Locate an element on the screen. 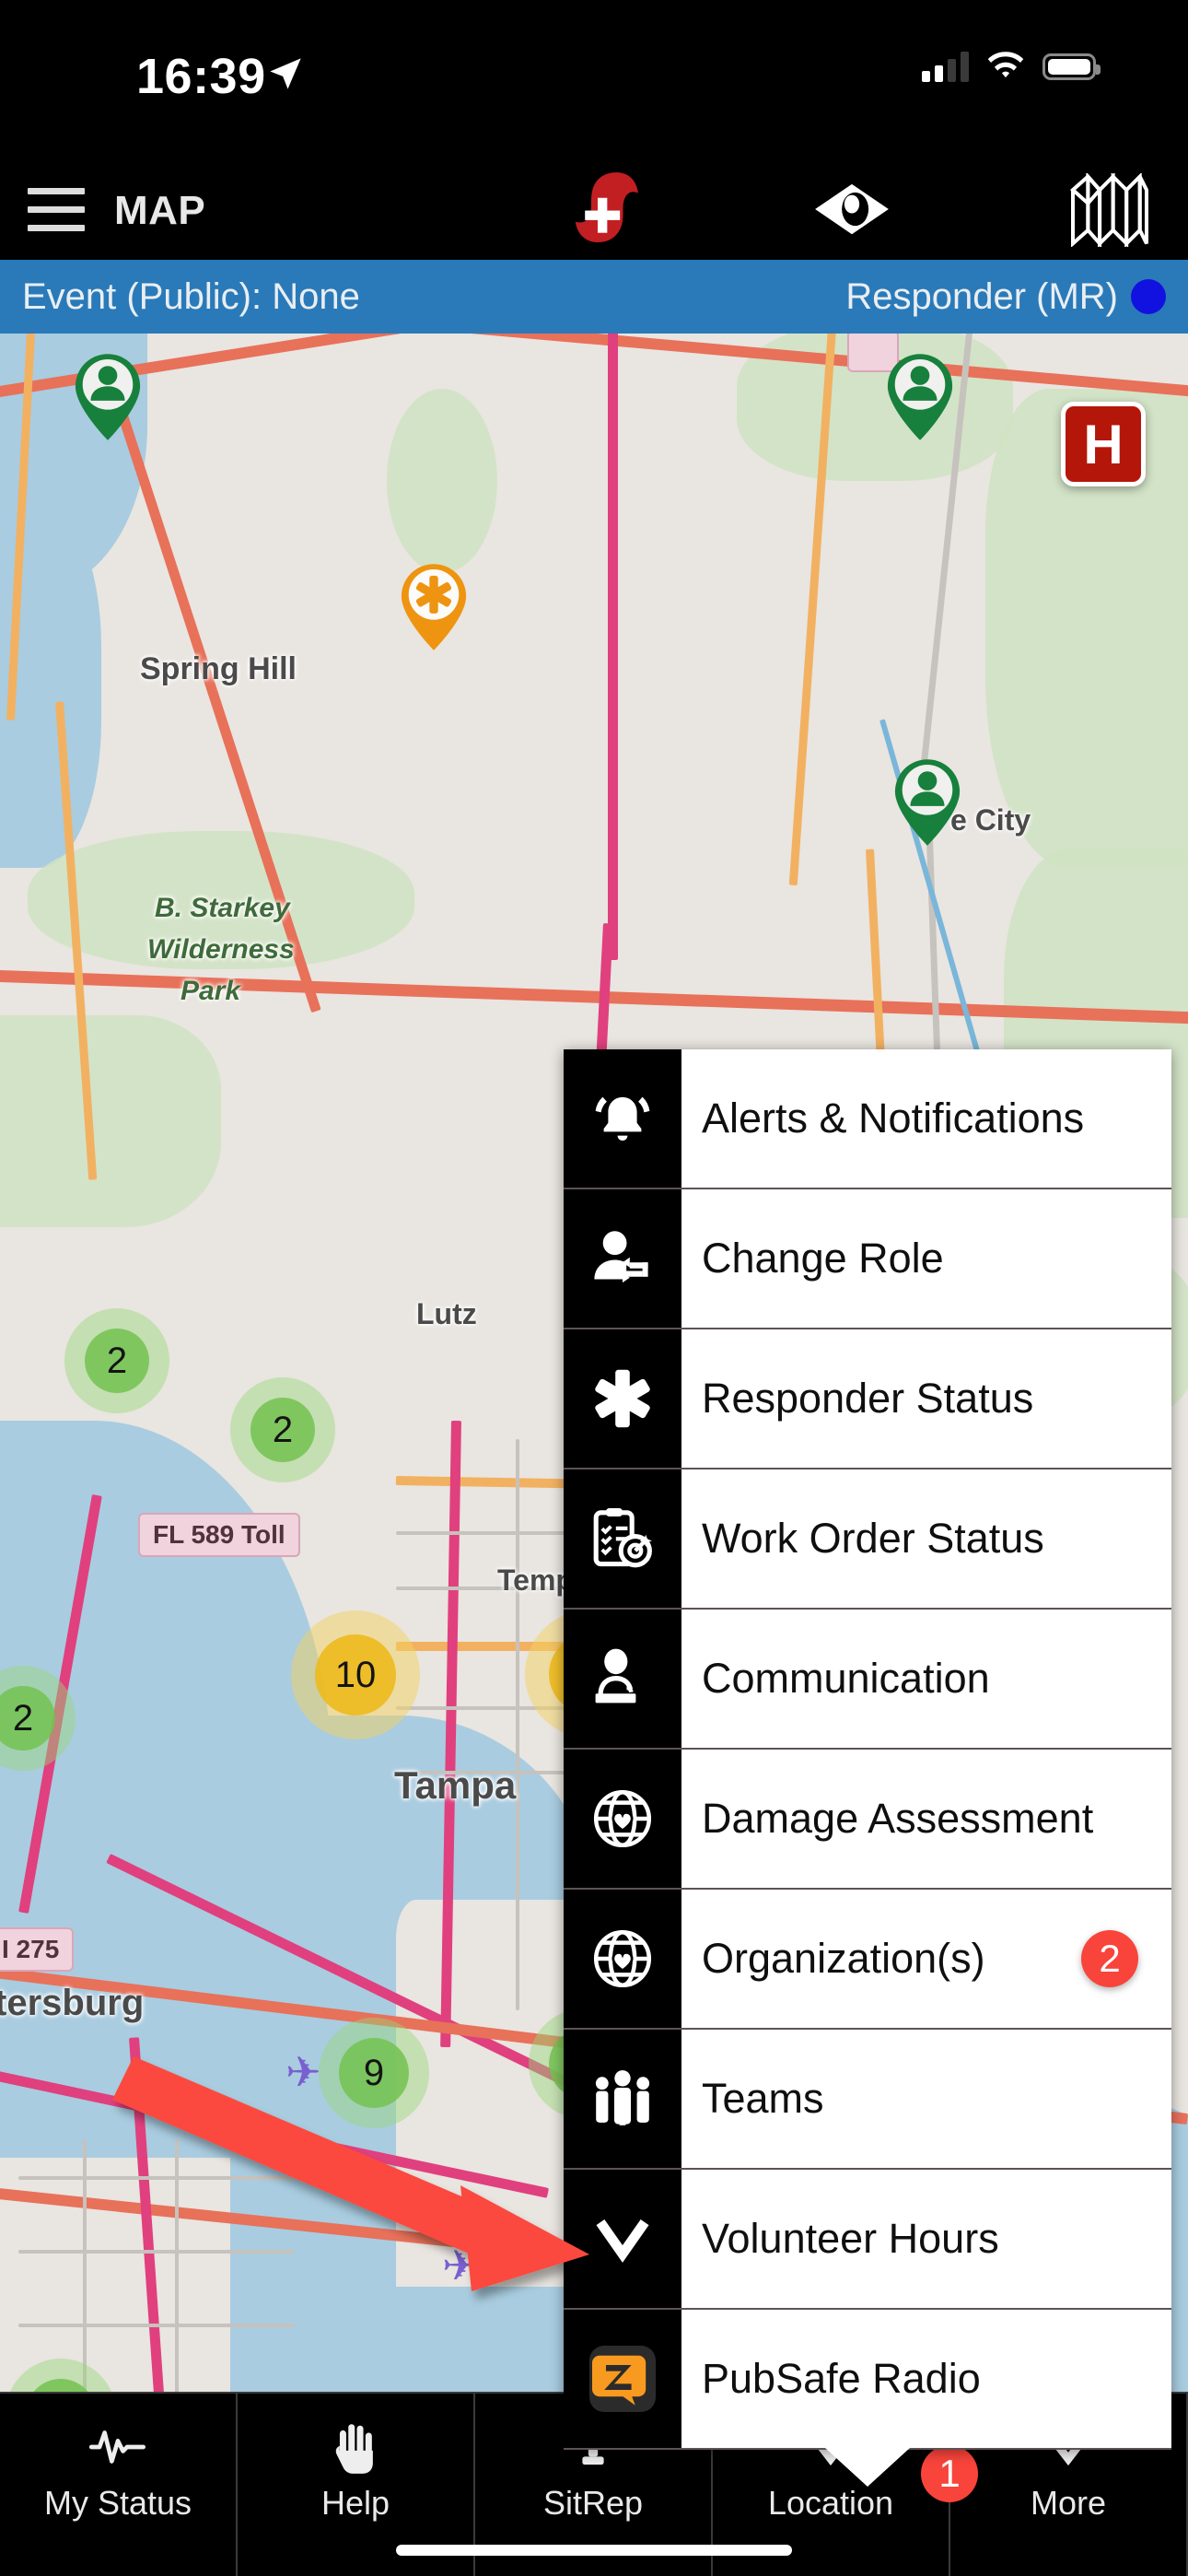 The height and width of the screenshot is (2576, 1188). menu-item-pubsafe-radio: PubSafe Radio is located at coordinates (867, 2380).